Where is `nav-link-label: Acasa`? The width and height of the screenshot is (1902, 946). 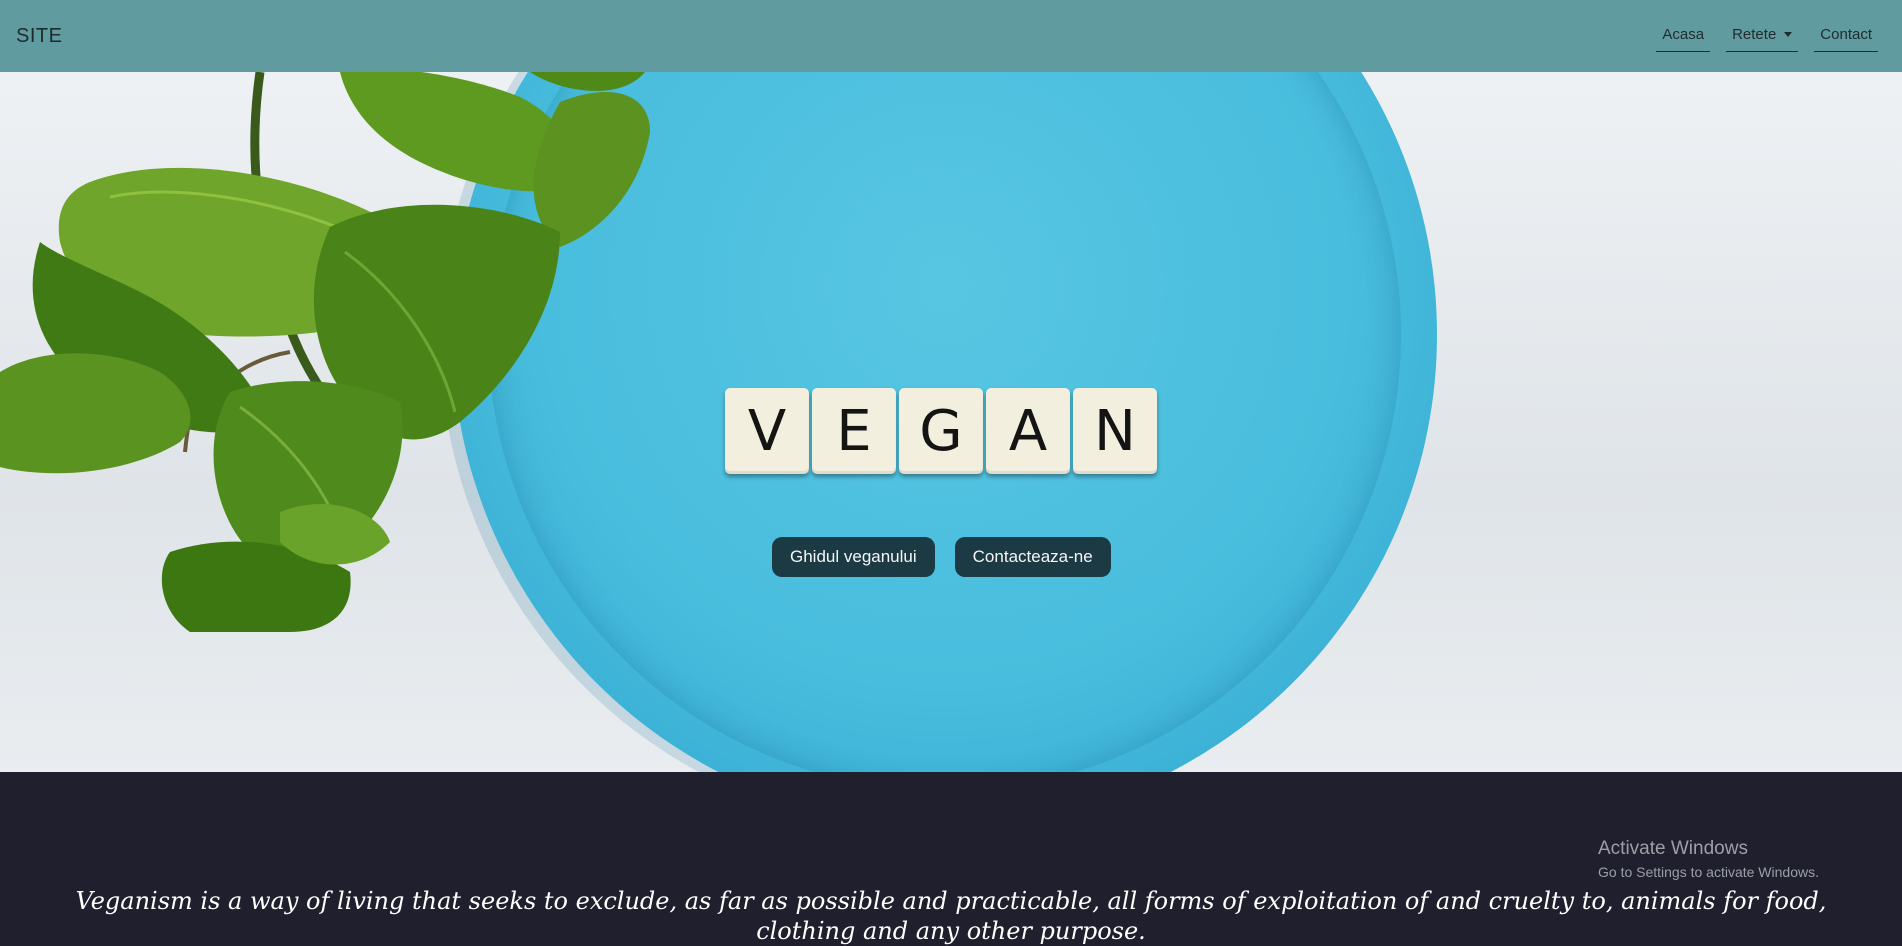
nav-link-label: Acasa is located at coordinates (1683, 34).